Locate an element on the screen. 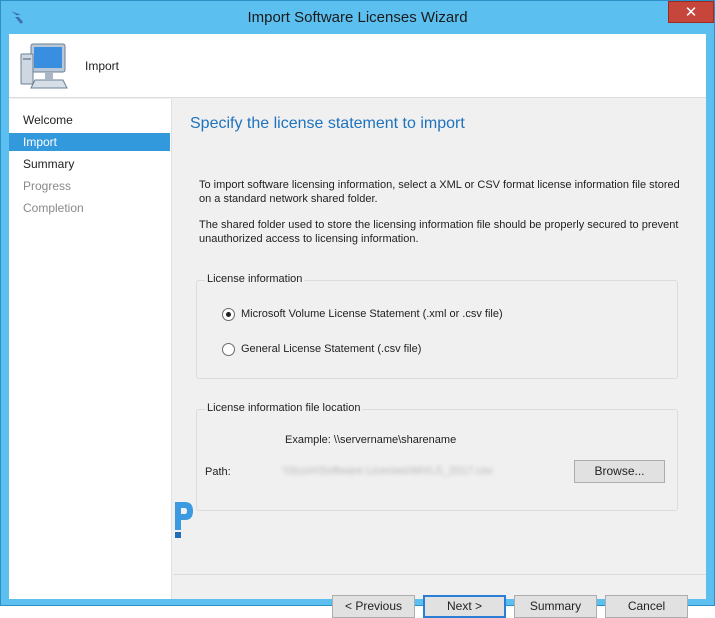 This screenshot has height=618, width=715. path-example-text: Example: \\servername\sharename is located at coordinates (371, 440).